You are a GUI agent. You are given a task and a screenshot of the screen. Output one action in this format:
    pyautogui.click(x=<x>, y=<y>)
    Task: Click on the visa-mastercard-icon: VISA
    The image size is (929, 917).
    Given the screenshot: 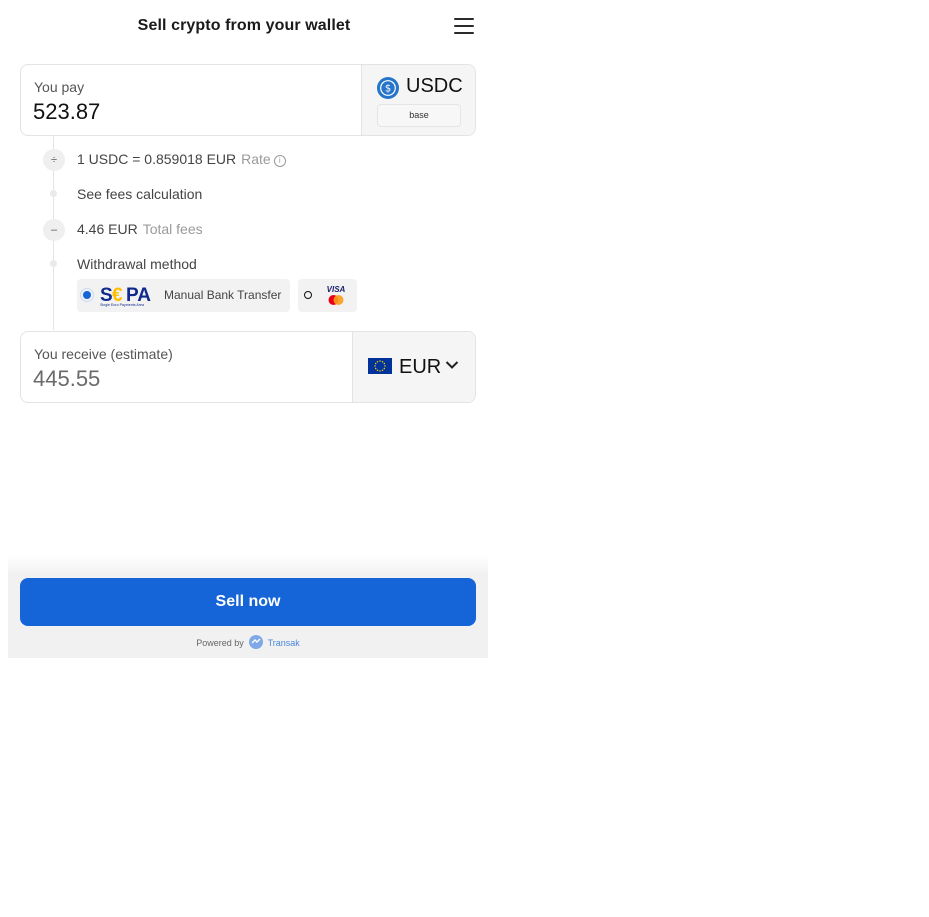 What is the action you would take?
    pyautogui.click(x=336, y=295)
    